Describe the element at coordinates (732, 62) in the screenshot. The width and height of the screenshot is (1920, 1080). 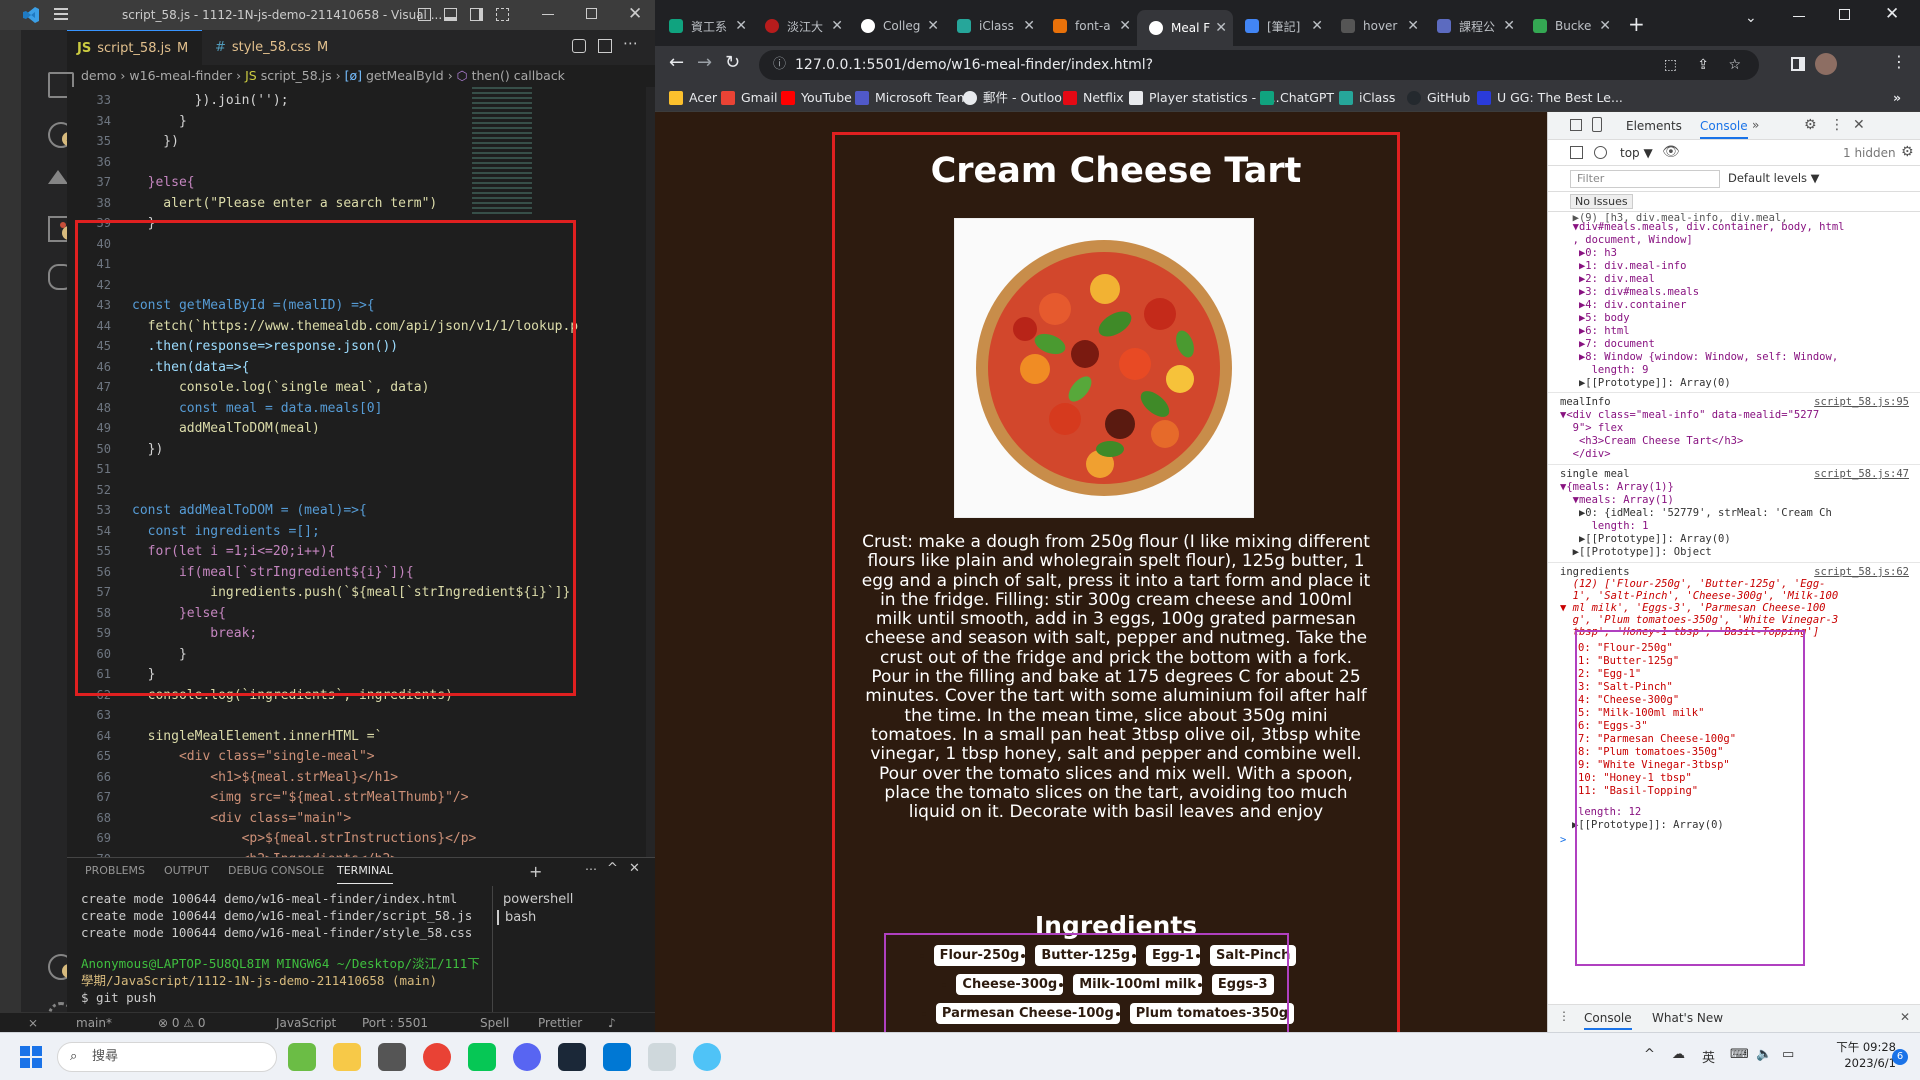
I see `reload-icon: ↻` at that location.